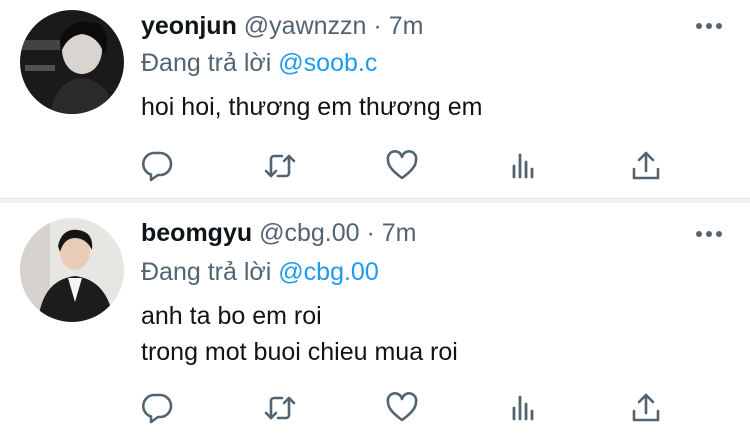  I want to click on tweet-header: beomgyu @cbg.00 · 7m, so click(279, 233).